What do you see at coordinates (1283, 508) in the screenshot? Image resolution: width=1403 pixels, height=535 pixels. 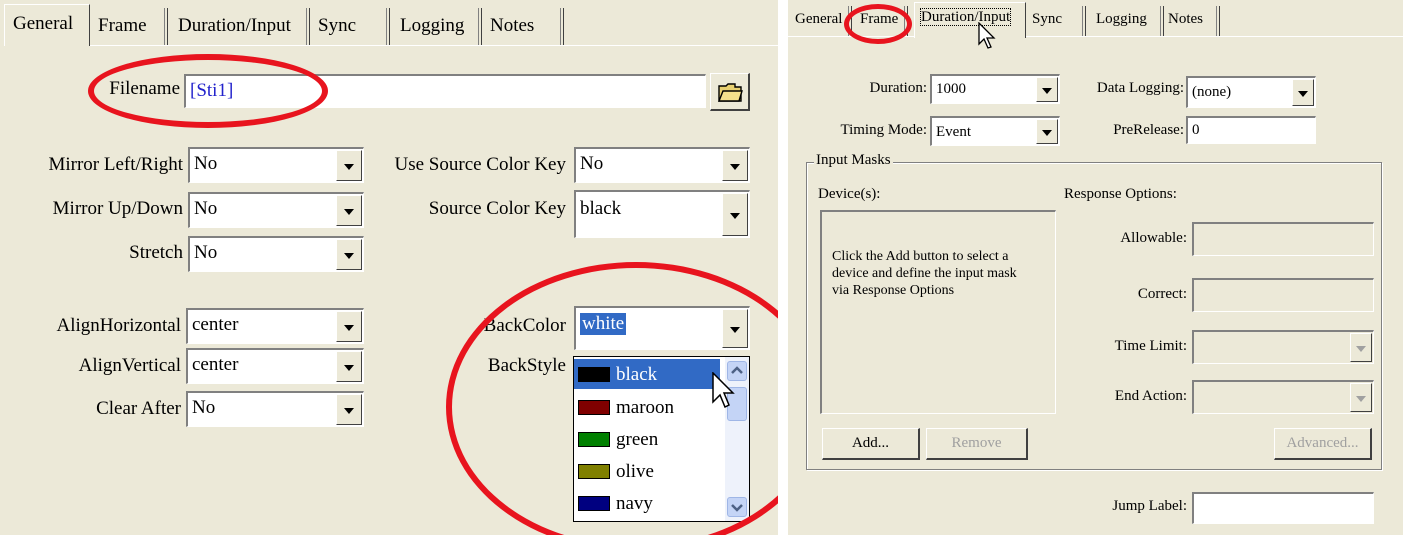 I see `jump-label-field` at bounding box center [1283, 508].